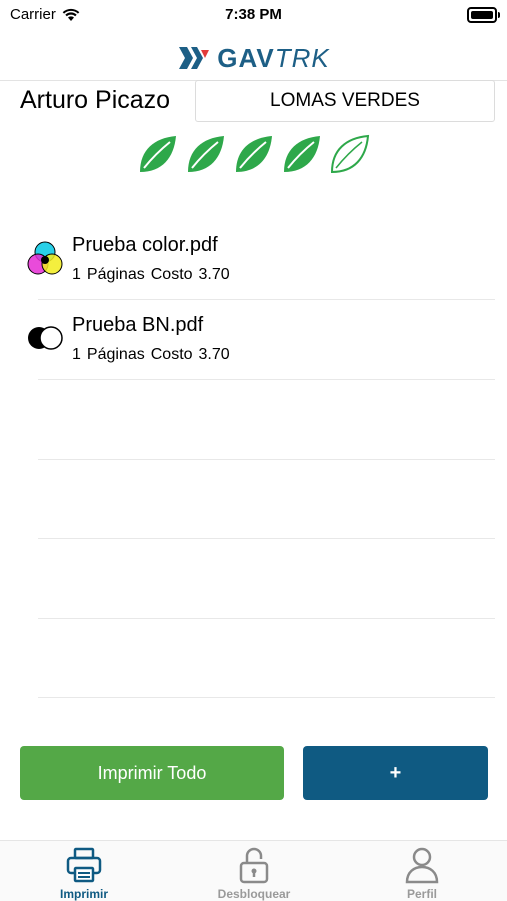 This screenshot has width=507, height=901. I want to click on status-bar: Carrier 7:38 PM, so click(253, 15).